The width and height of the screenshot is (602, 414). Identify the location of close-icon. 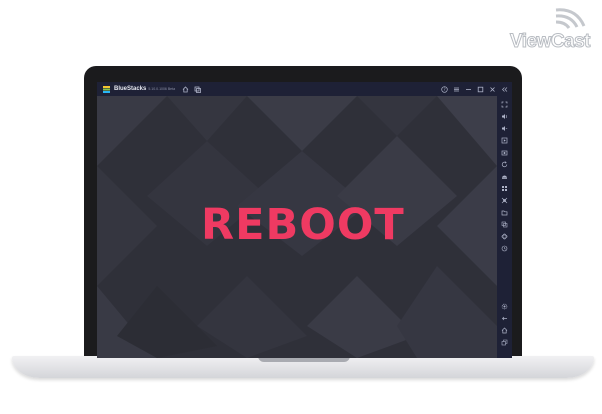
(492, 89).